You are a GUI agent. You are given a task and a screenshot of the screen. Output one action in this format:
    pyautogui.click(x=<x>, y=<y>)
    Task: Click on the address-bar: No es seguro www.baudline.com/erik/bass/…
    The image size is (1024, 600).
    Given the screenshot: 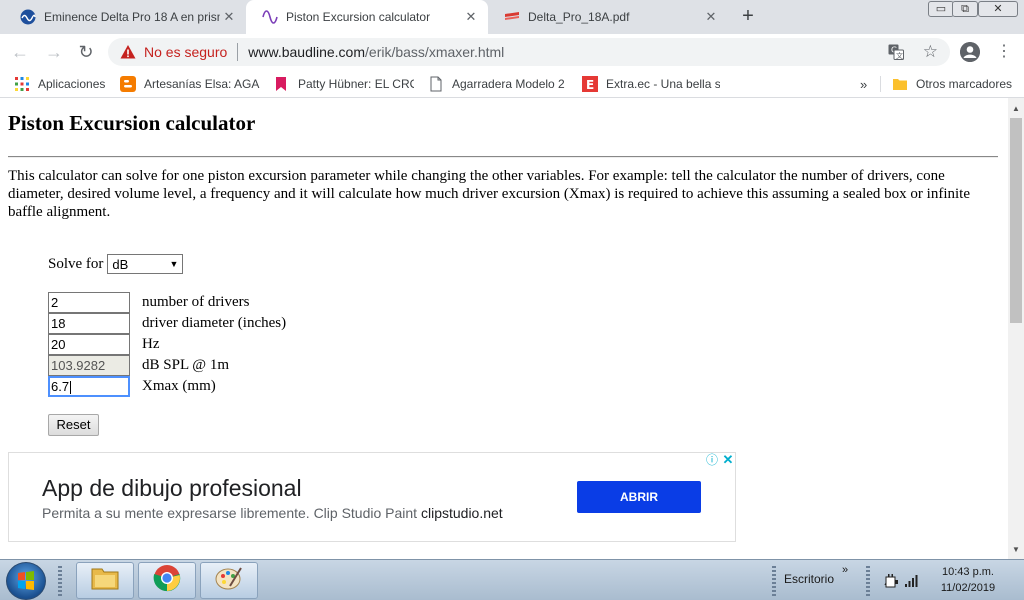 What is the action you would take?
    pyautogui.click(x=529, y=52)
    